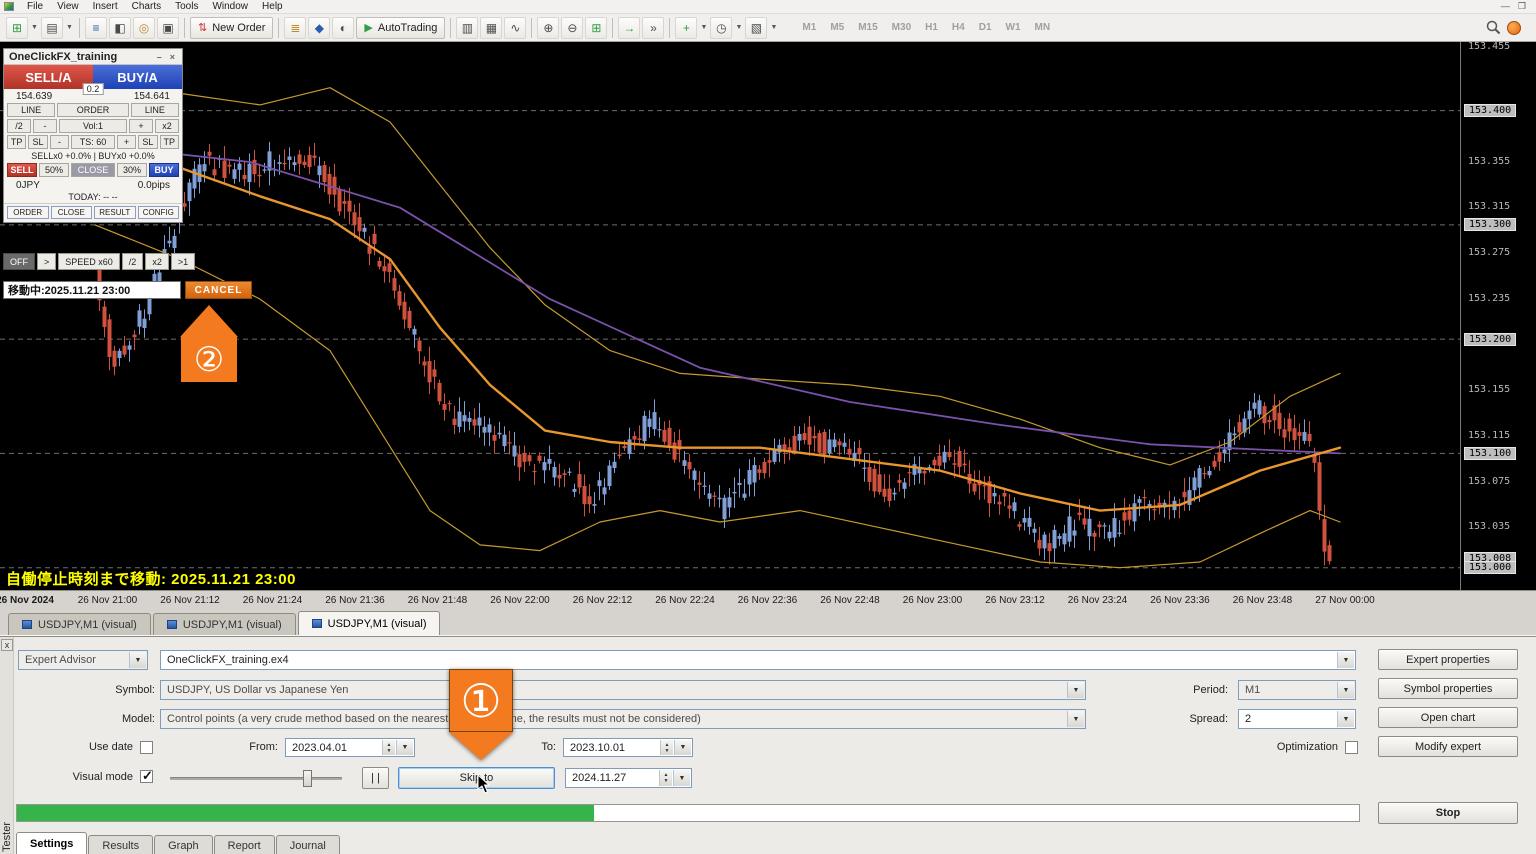 The width and height of the screenshot is (1536, 854). Describe the element at coordinates (837, 27) in the screenshot. I see `timeframe-m5: M5` at that location.